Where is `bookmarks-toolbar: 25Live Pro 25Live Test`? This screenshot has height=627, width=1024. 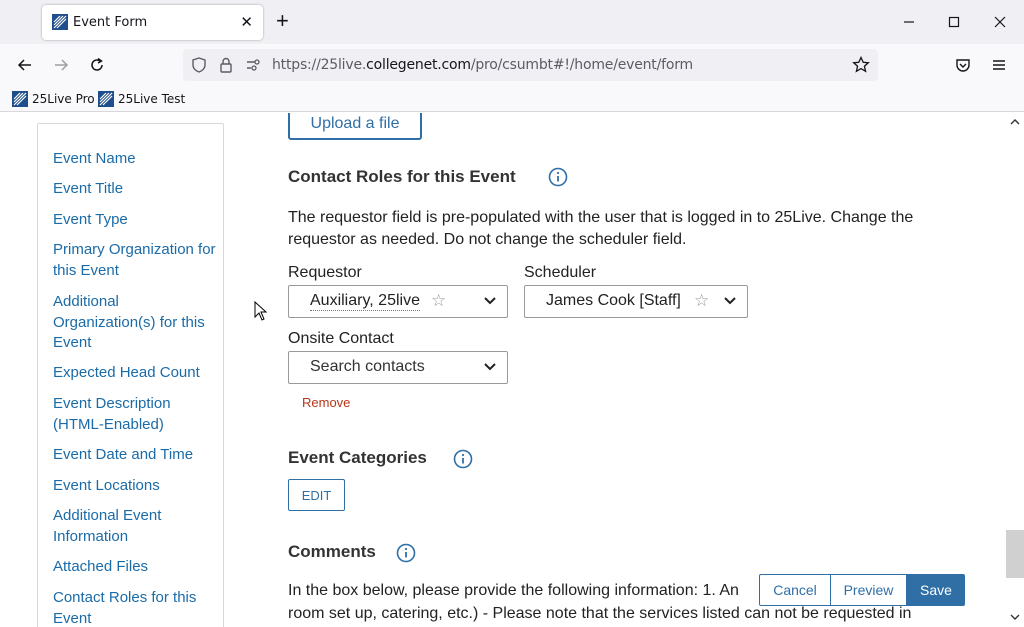
bookmarks-toolbar: 25Live Pro 25Live Test is located at coordinates (512, 99).